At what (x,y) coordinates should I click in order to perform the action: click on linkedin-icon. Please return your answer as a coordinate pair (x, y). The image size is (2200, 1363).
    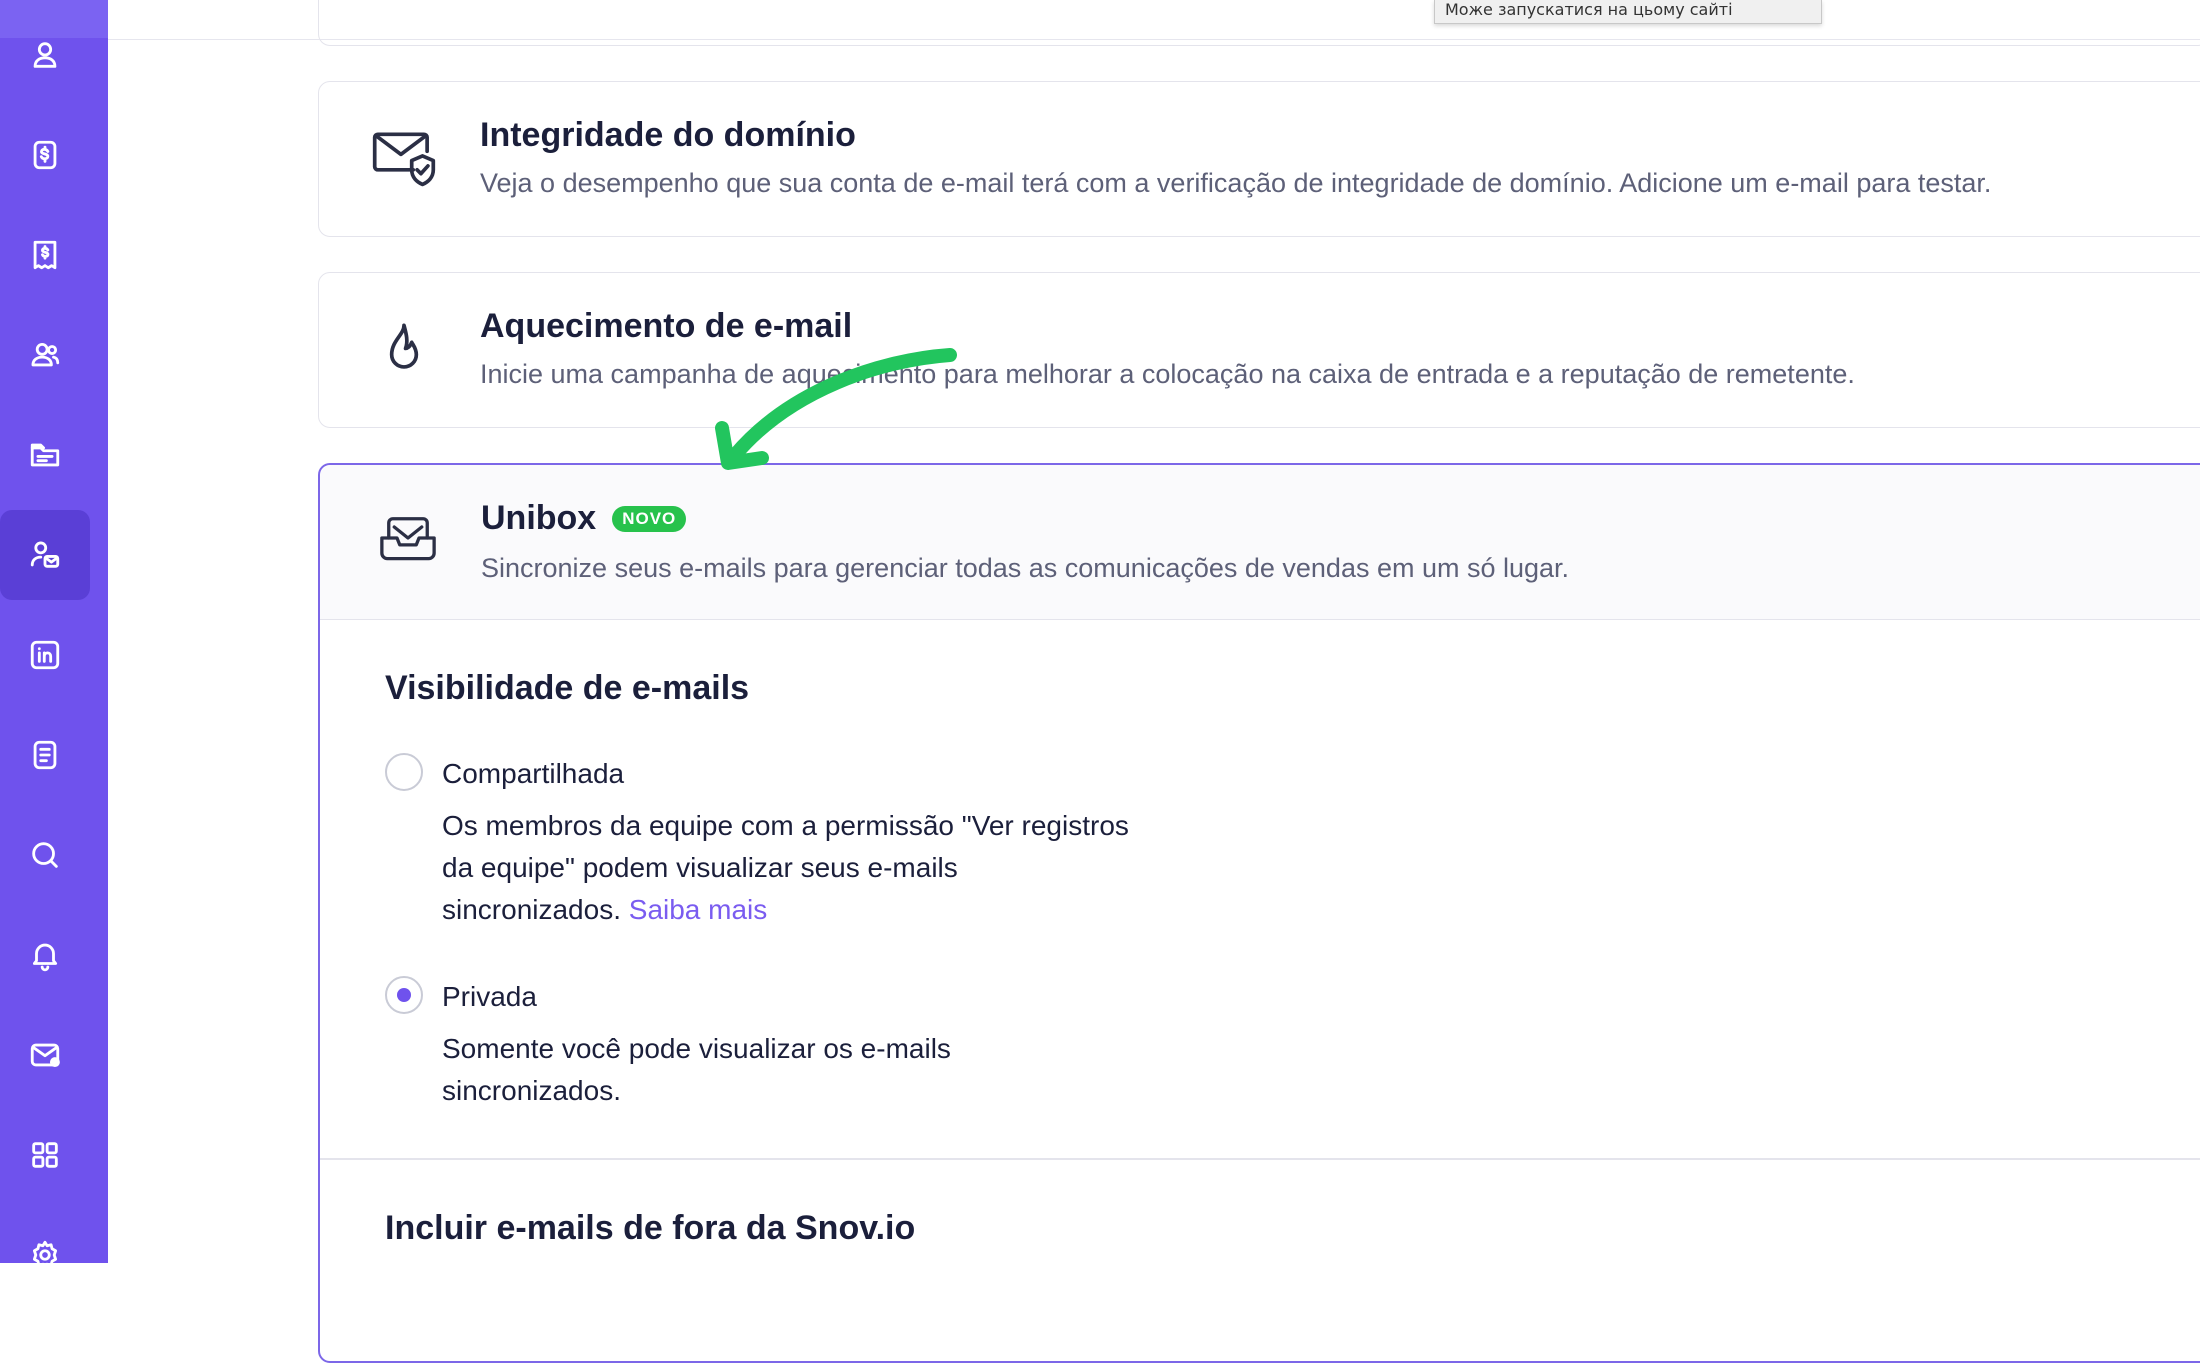
    Looking at the image, I should click on (45, 655).